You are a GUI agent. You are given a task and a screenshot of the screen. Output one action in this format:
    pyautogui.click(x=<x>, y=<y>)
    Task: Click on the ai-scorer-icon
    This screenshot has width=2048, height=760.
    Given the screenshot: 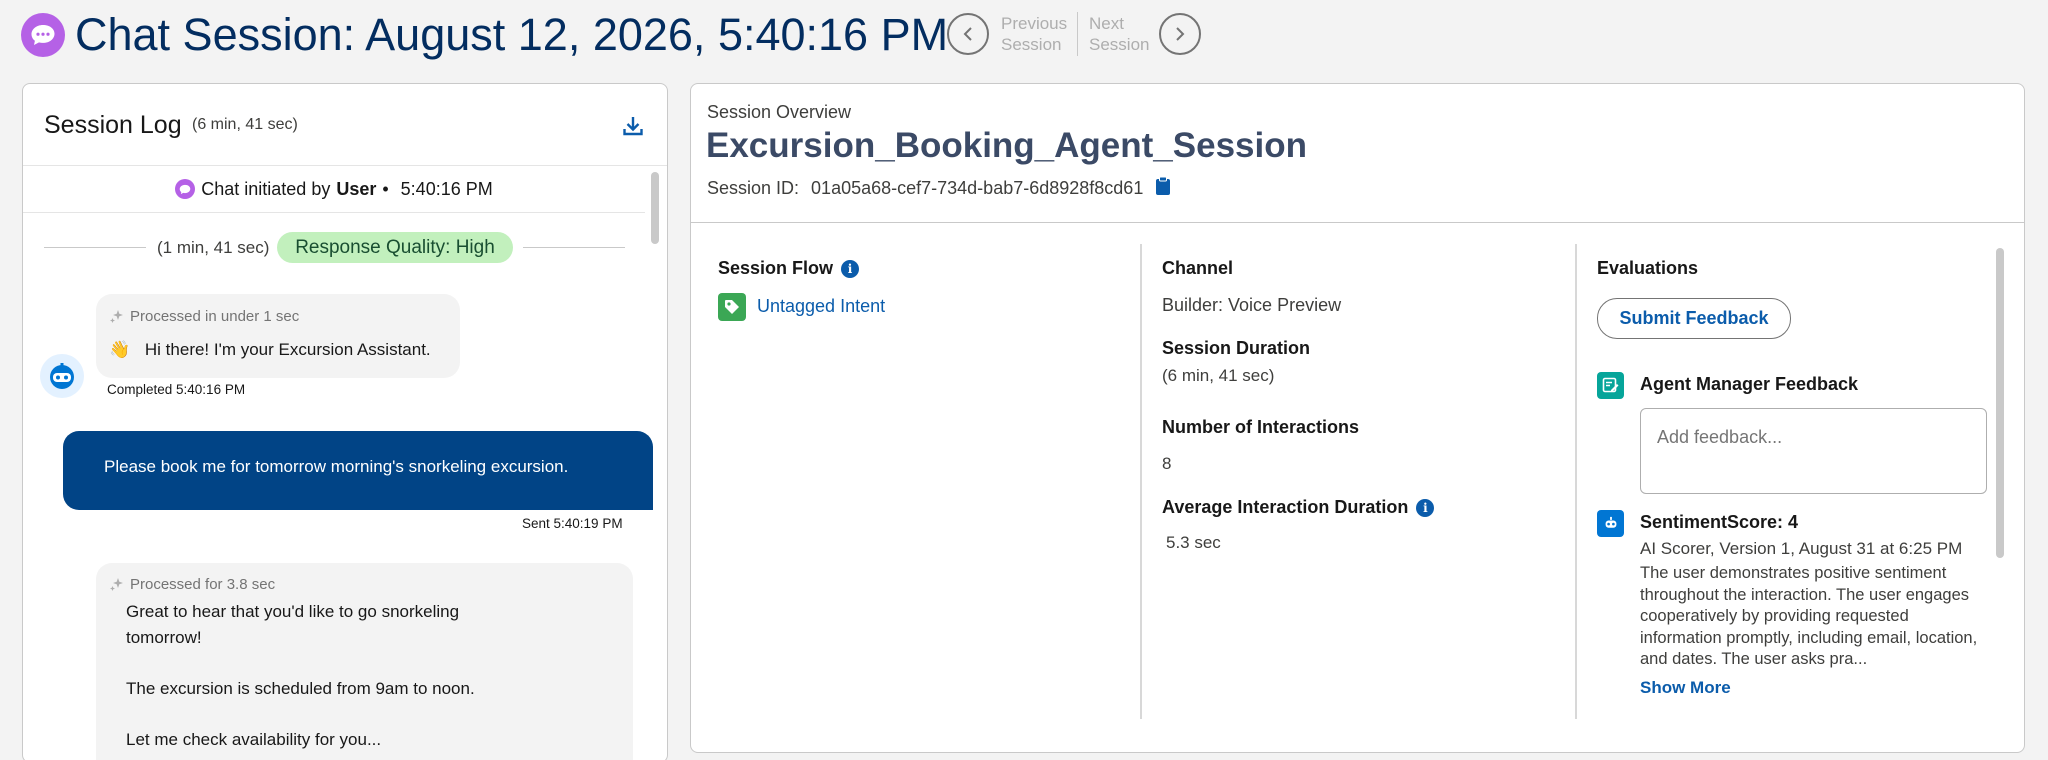 What is the action you would take?
    pyautogui.click(x=1610, y=523)
    